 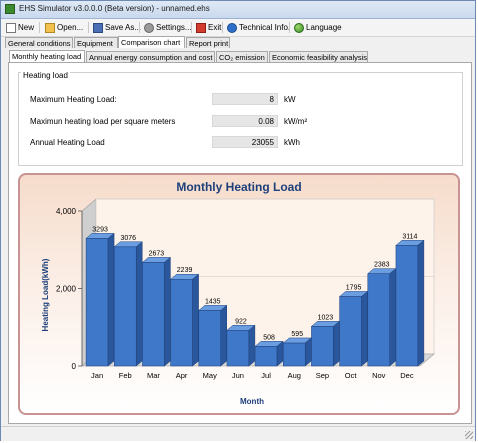 I want to click on x-tick-label: Feb, so click(x=125, y=375).